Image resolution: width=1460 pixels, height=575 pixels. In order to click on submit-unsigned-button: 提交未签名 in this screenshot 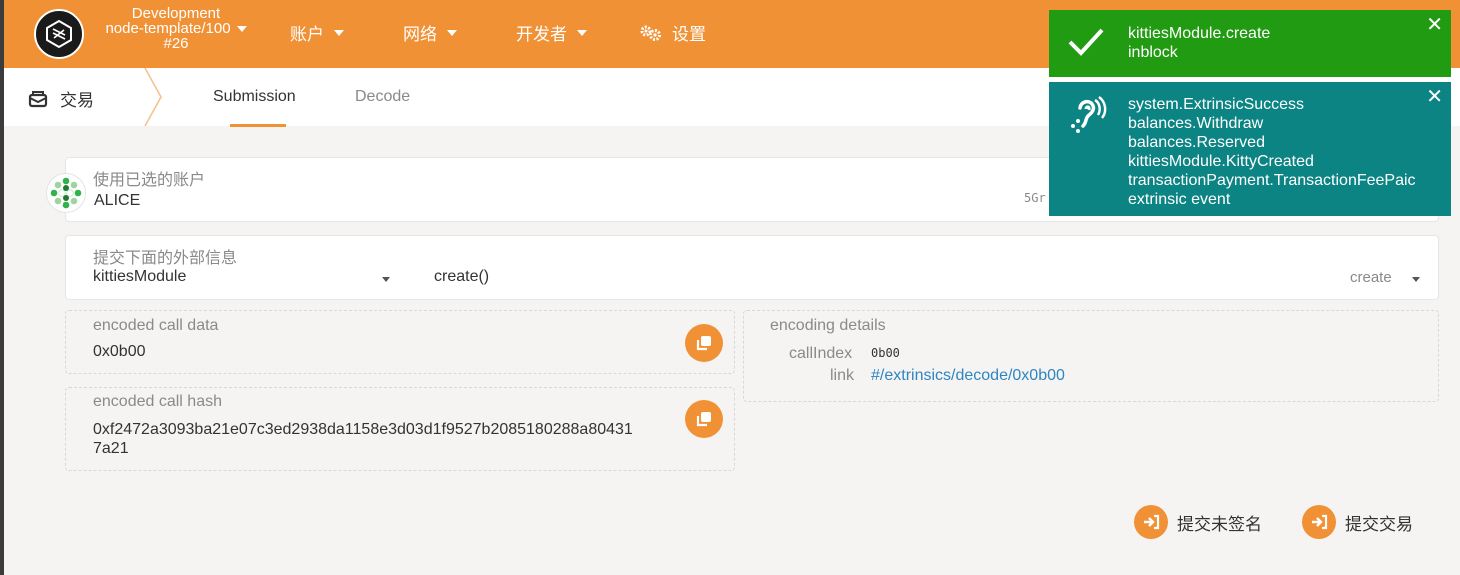, I will do `click(1198, 522)`.